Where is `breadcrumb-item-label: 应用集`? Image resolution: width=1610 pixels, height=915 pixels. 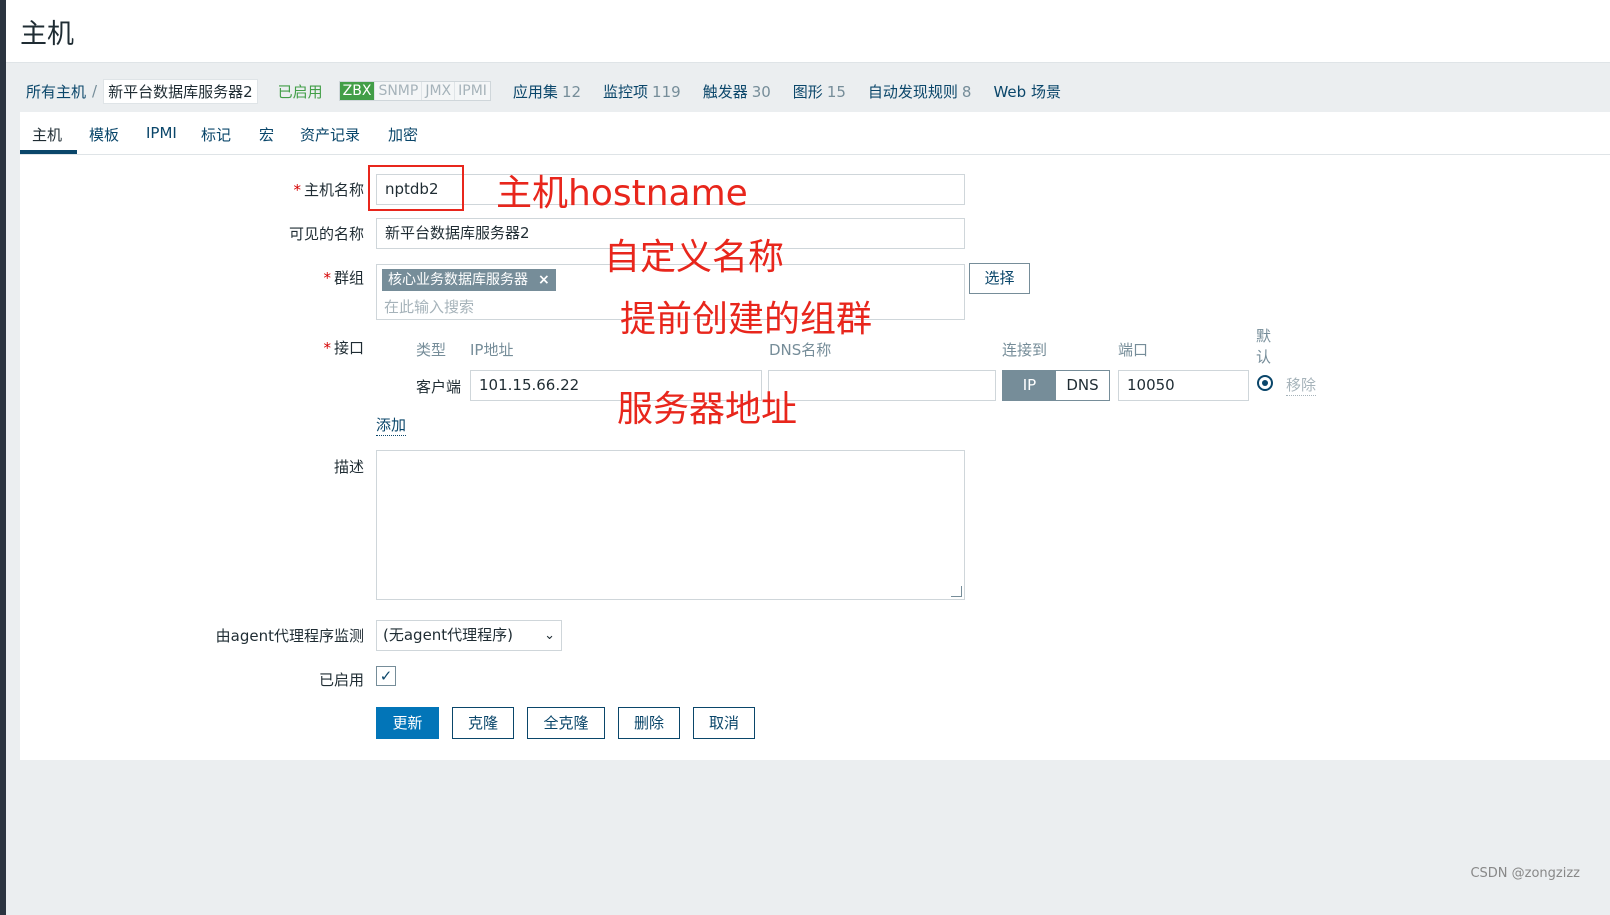 breadcrumb-item-label: 应用集 is located at coordinates (535, 91).